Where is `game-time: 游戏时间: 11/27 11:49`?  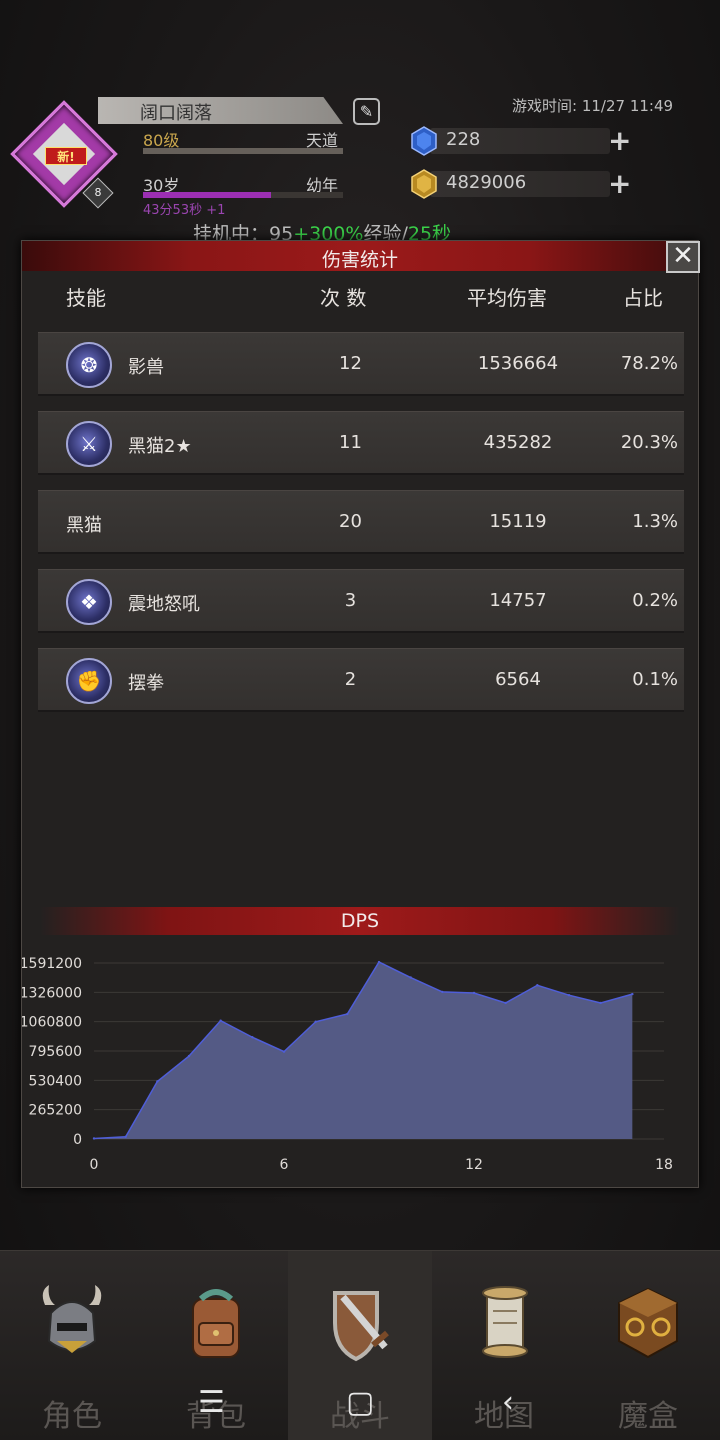 game-time: 游戏时间: 11/27 11:49 is located at coordinates (593, 106).